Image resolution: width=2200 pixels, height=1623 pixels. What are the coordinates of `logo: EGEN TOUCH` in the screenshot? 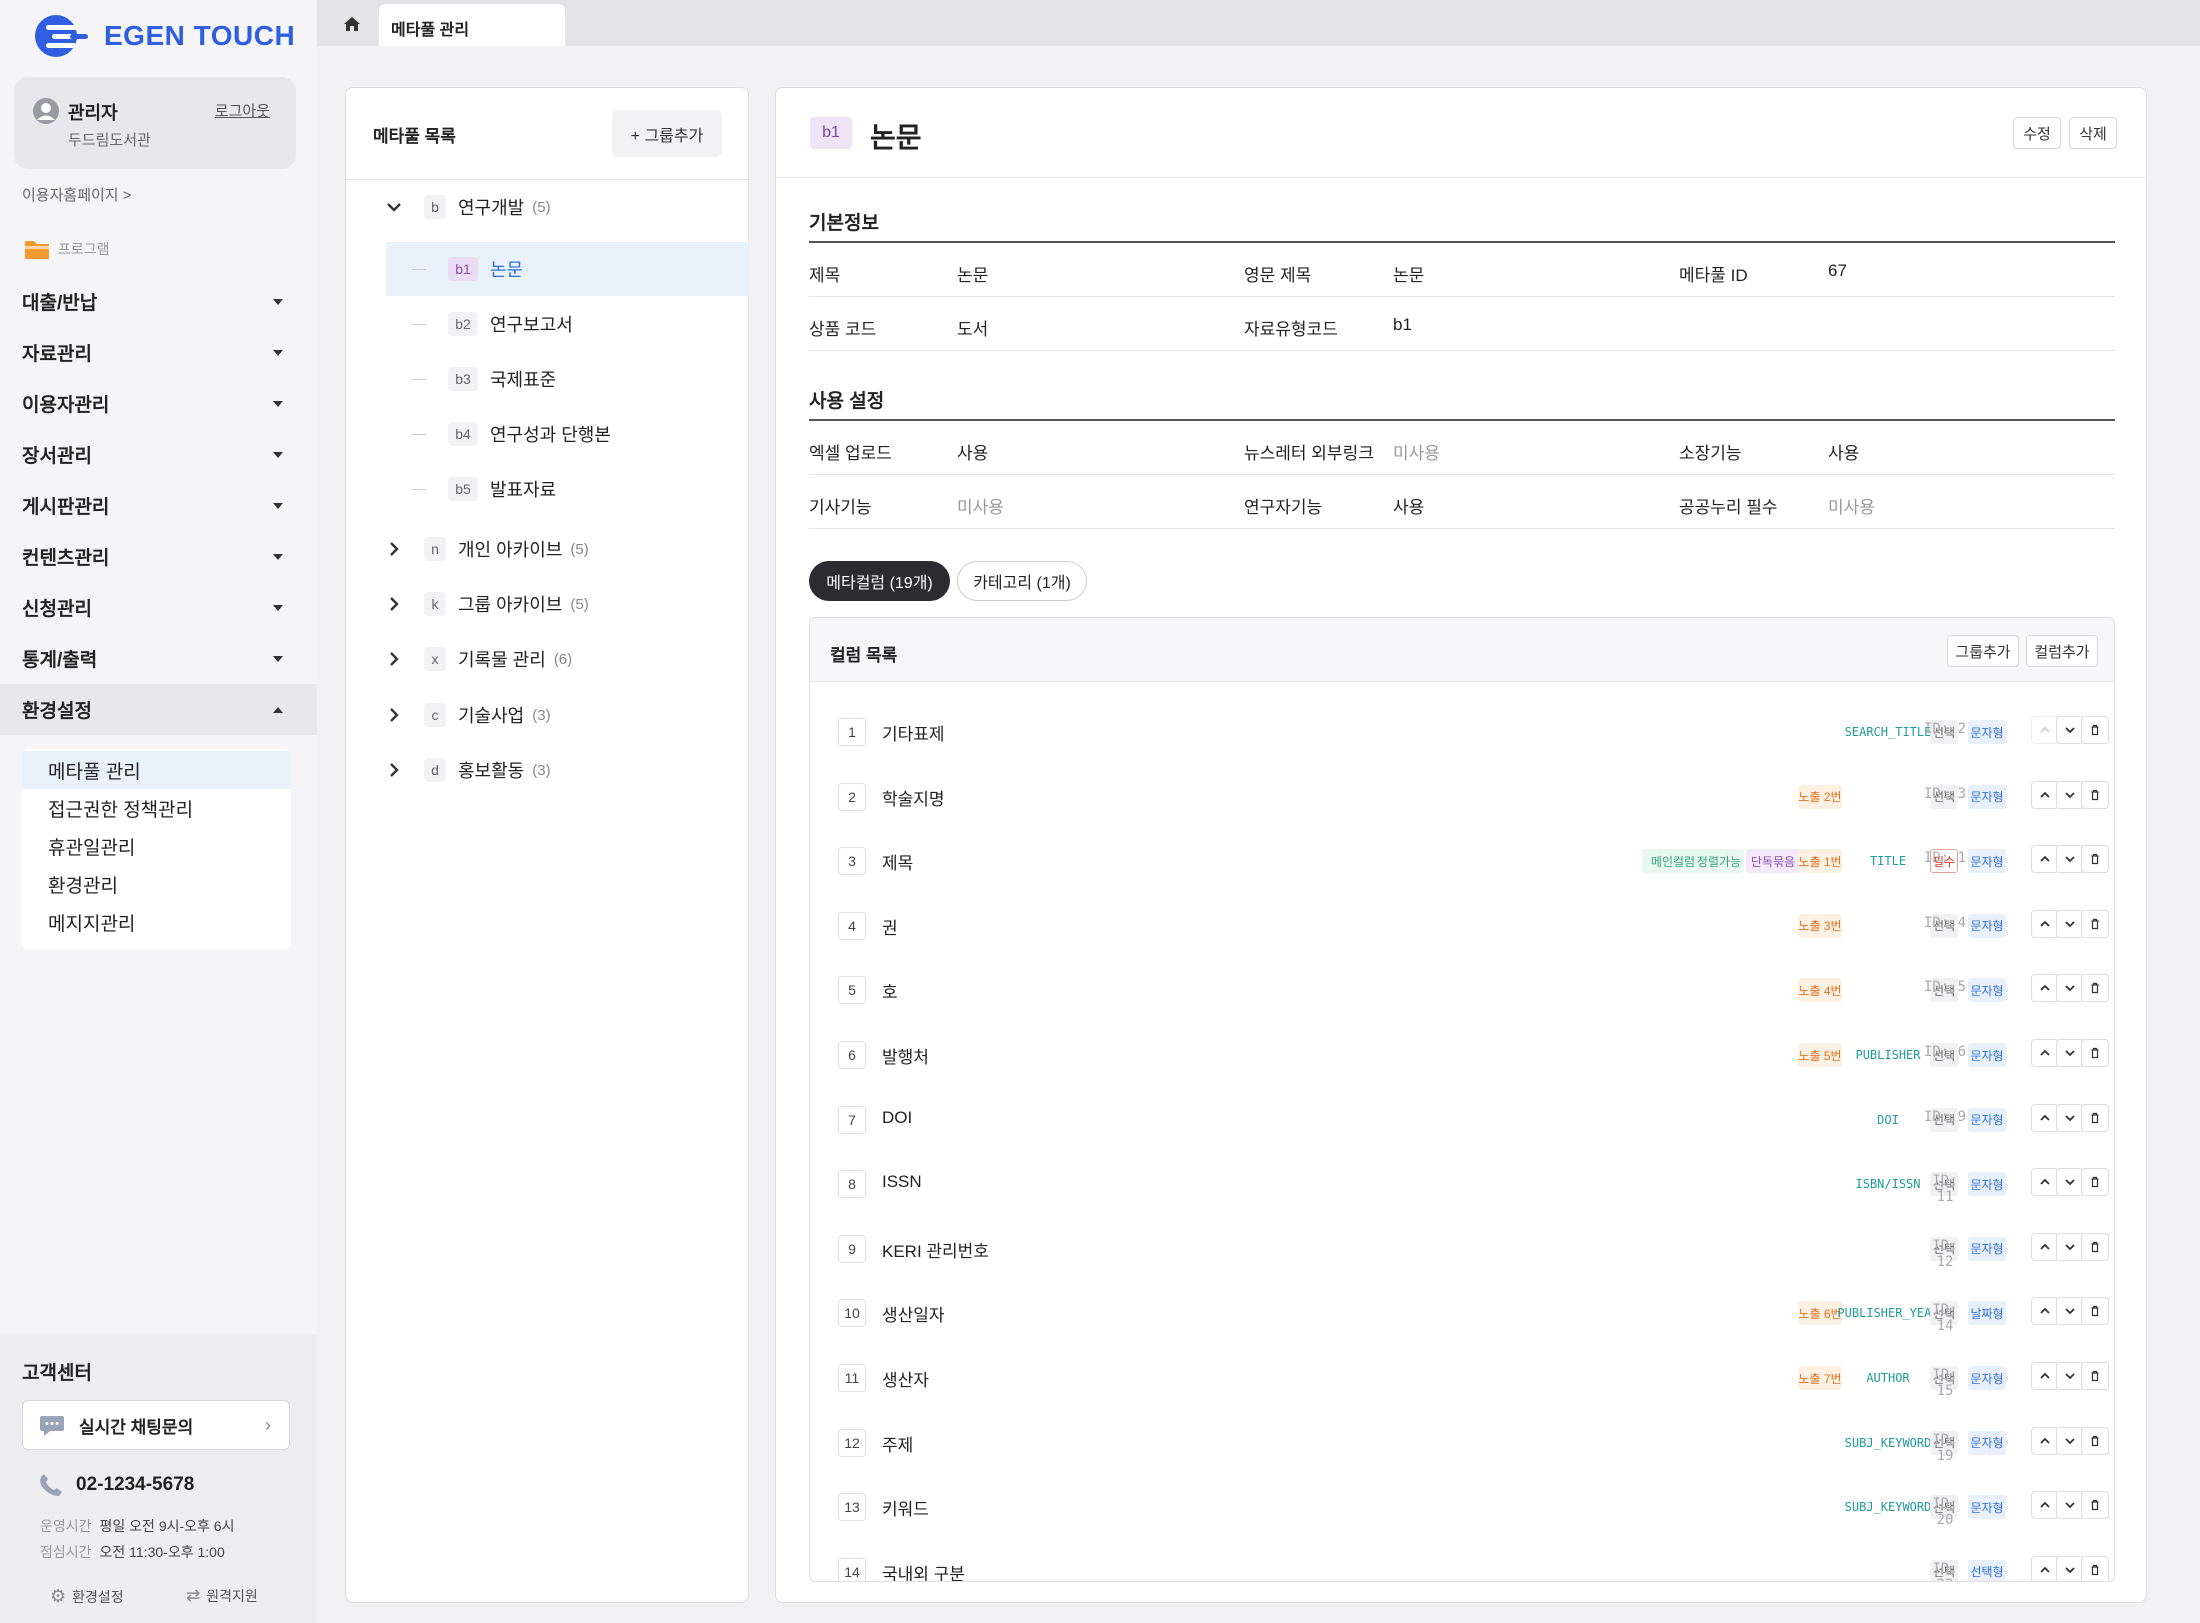 It's located at (163, 36).